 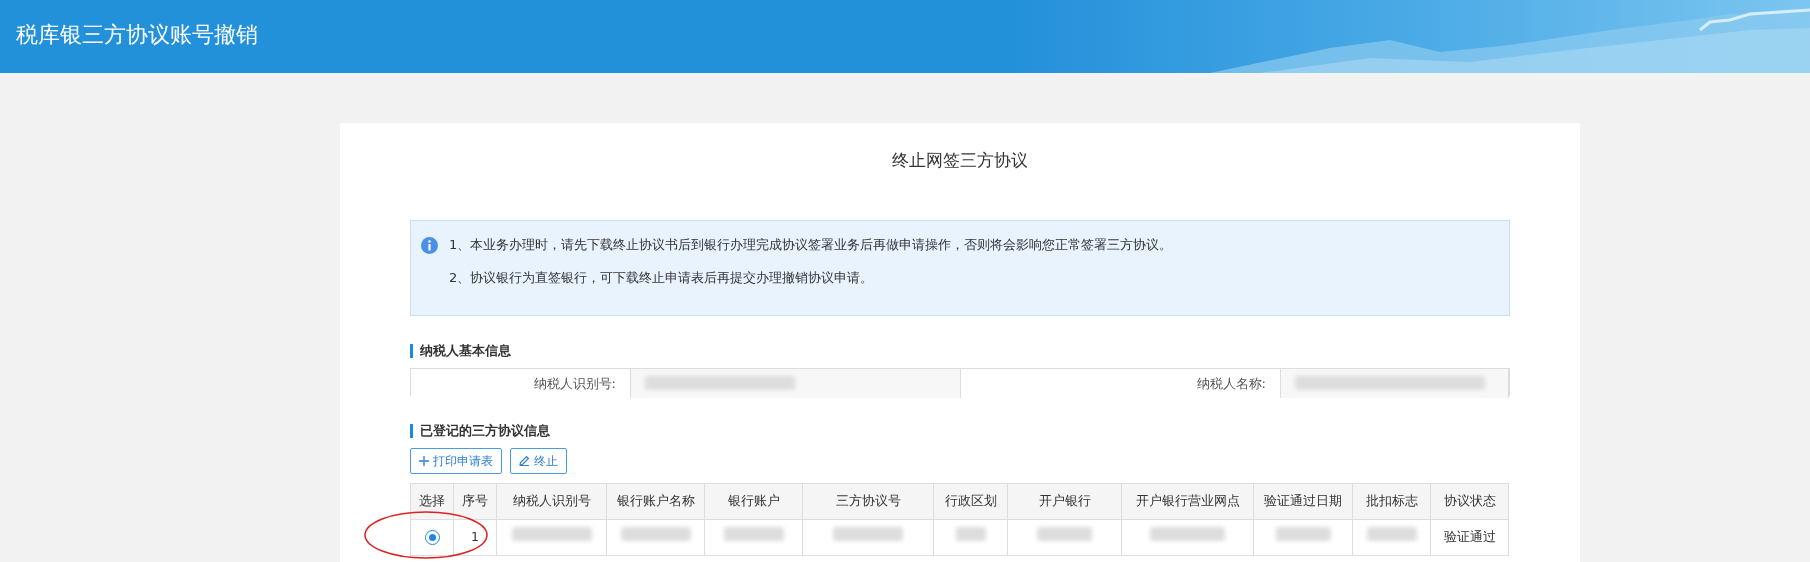 I want to click on column-header: 行政区划, so click(x=970, y=501).